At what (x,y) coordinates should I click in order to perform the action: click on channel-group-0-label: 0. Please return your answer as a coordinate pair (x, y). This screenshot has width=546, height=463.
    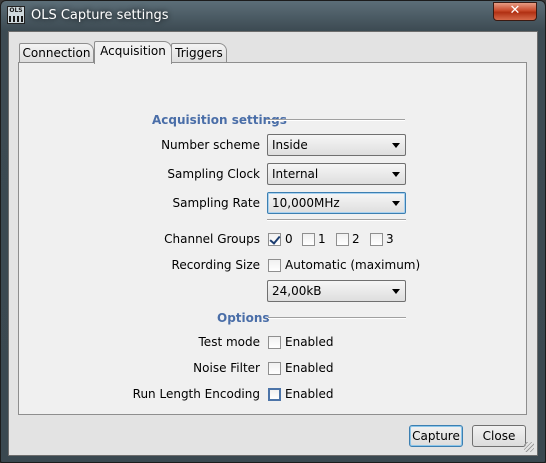
    Looking at the image, I should click on (289, 239).